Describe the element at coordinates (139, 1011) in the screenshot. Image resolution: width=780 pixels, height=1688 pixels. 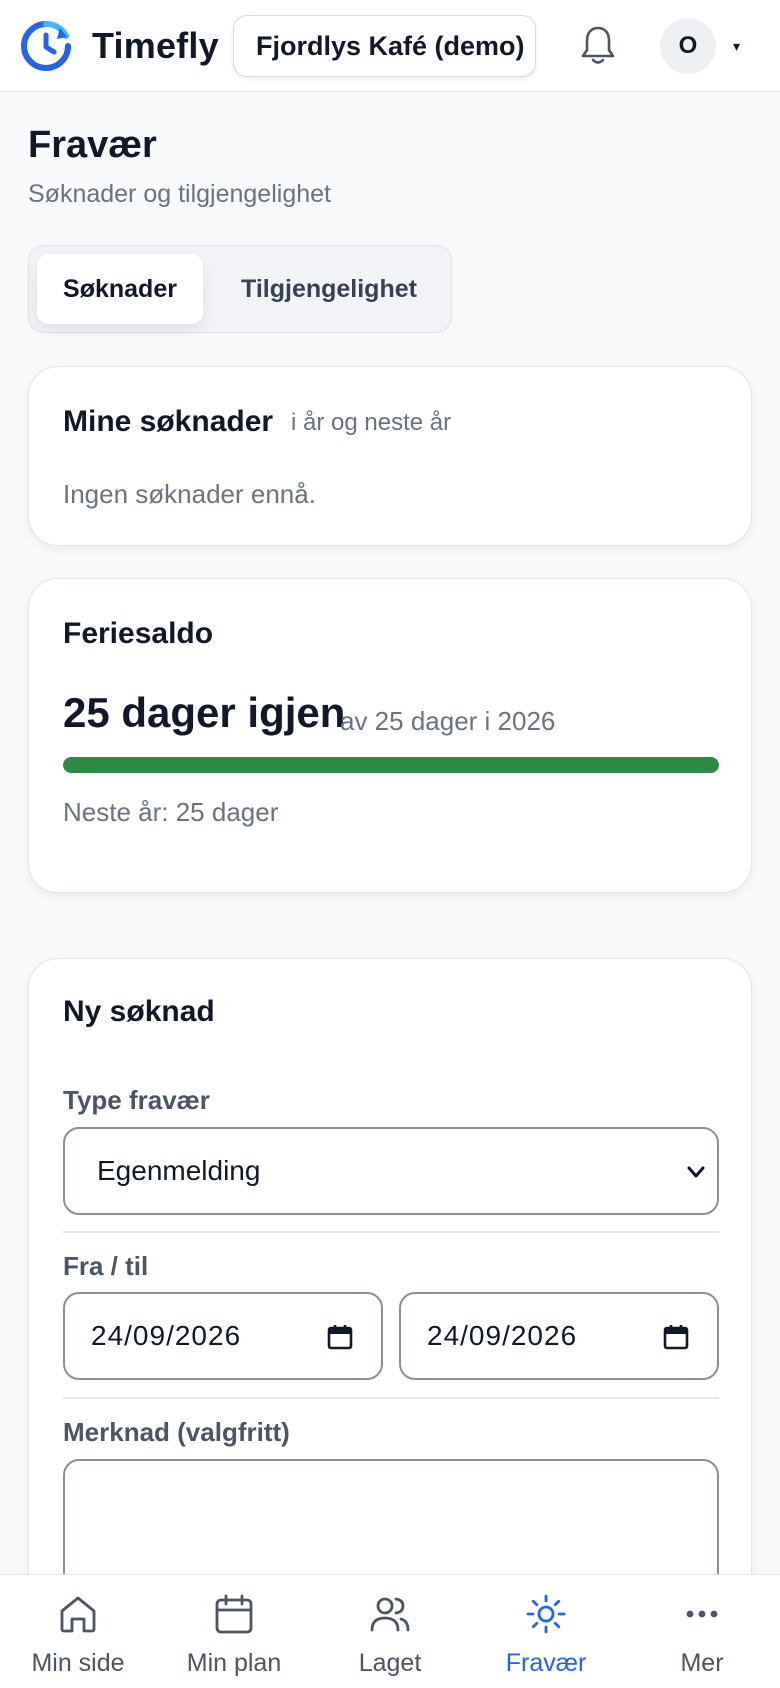
I see `new-request-title: Ny søknad` at that location.